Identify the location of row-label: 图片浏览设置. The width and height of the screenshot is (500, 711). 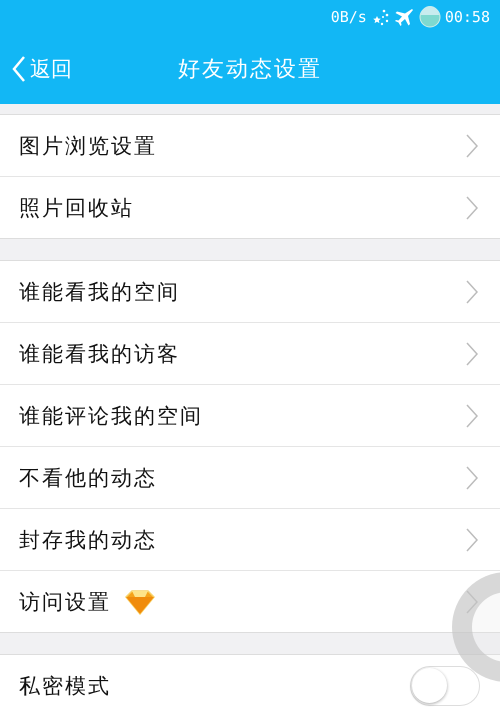
(88, 146).